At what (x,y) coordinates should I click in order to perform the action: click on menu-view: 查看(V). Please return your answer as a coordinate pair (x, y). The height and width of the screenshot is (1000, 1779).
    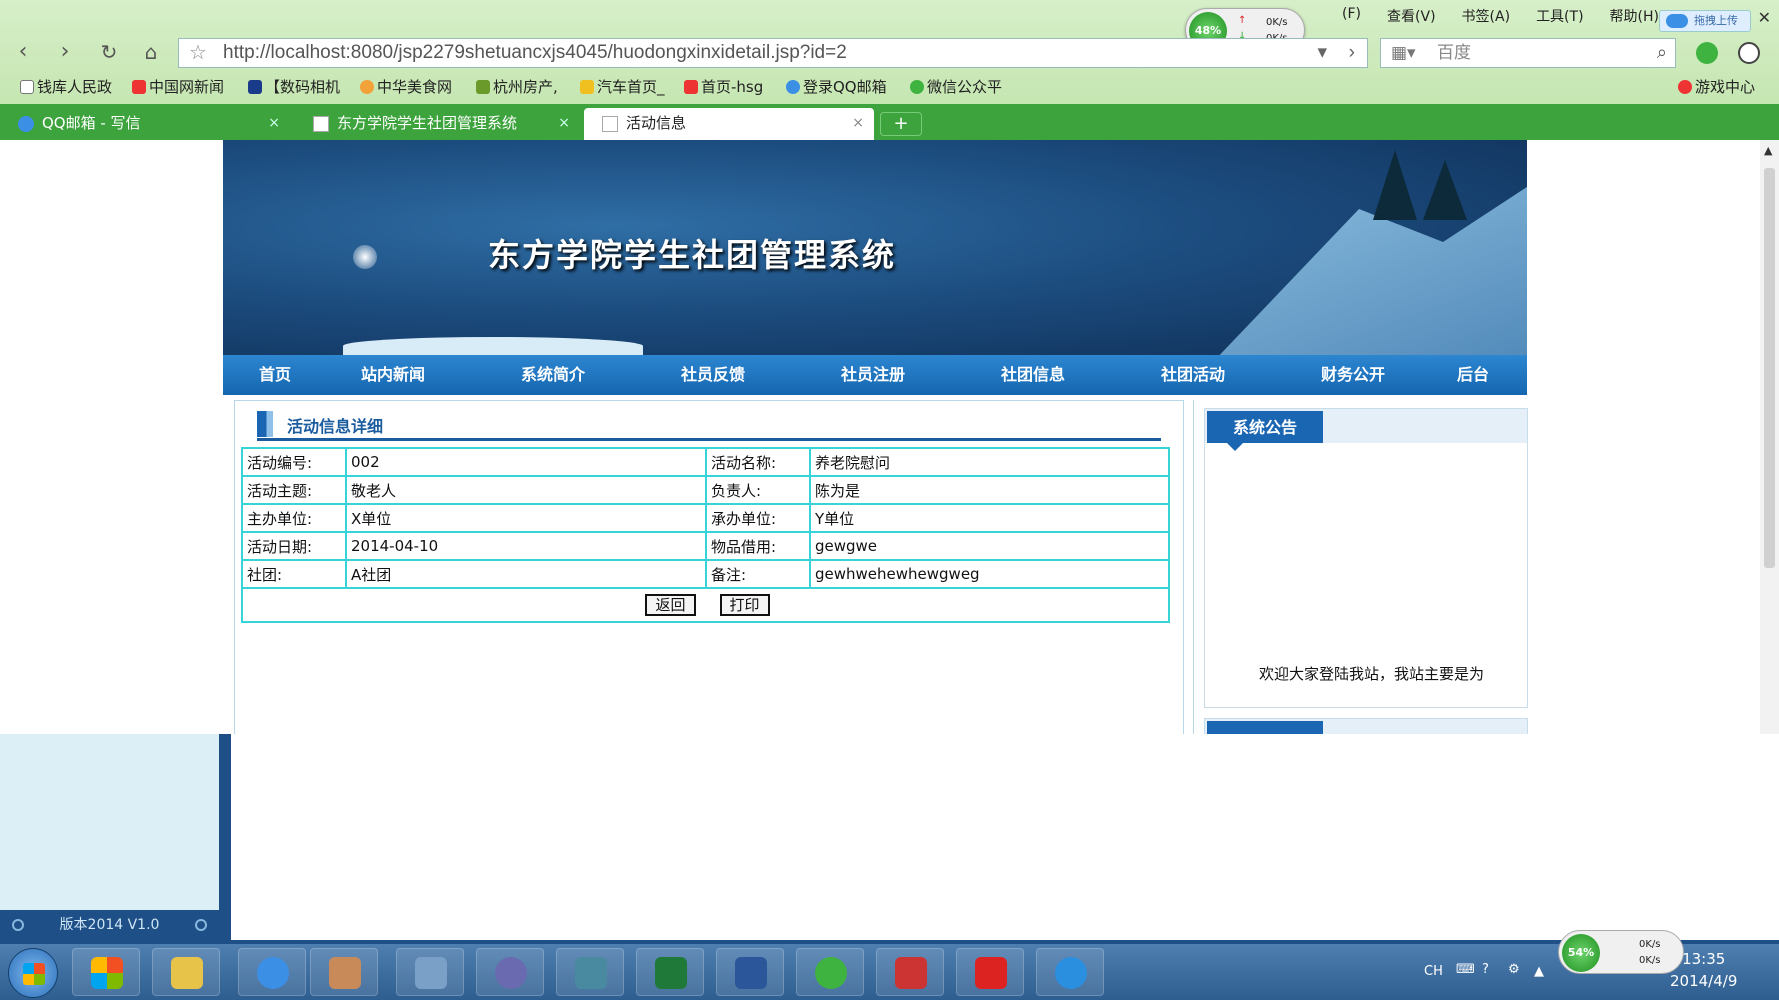
    Looking at the image, I should click on (1411, 17).